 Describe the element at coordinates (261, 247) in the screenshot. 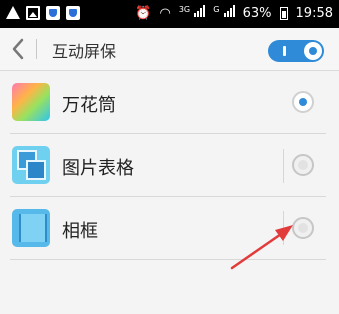

I see `annotation-arrow-icon` at that location.